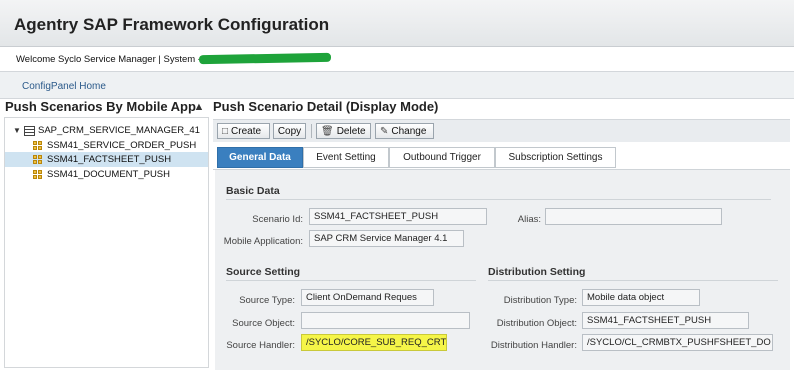 The image size is (794, 372). I want to click on tree-item-selected: SSM41_FACTSHEET_PUSH, so click(106, 159).